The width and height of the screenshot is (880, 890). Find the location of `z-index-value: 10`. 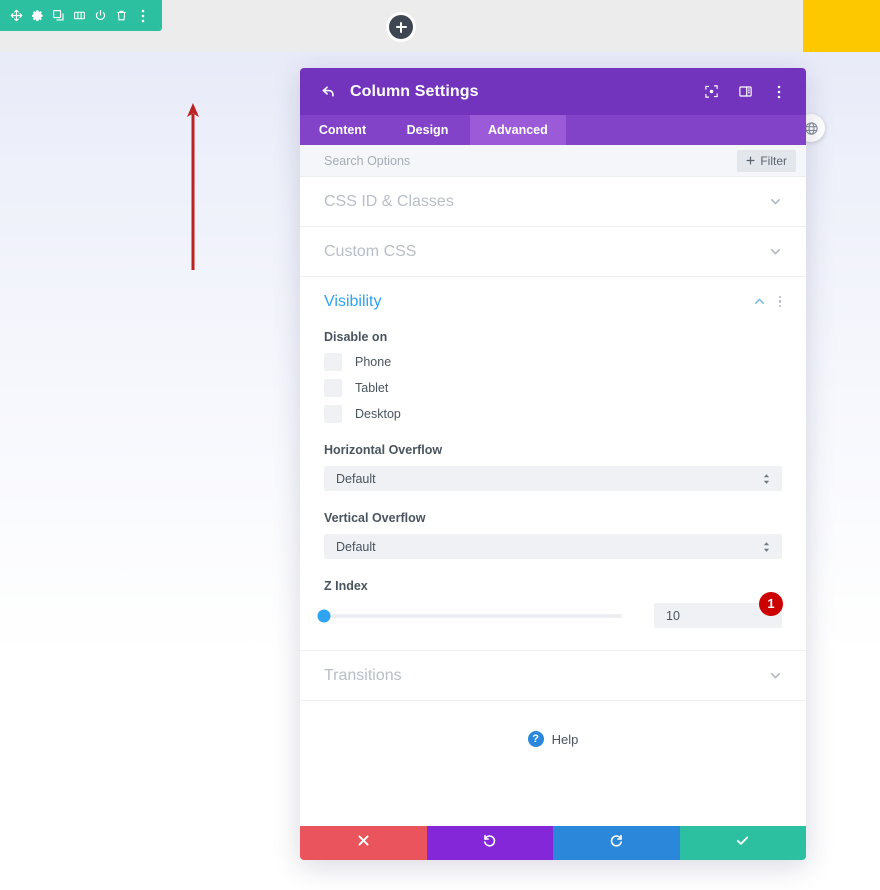

z-index-value: 10 is located at coordinates (673, 615).